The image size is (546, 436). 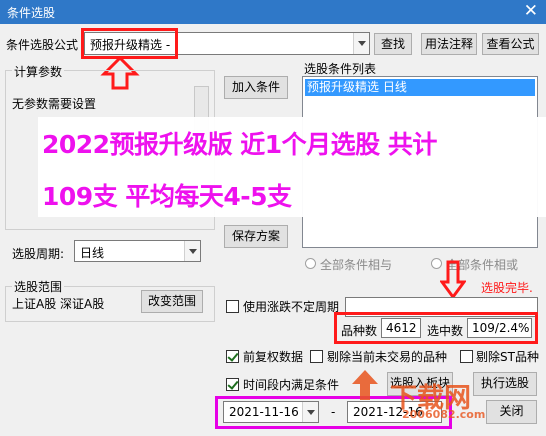 I want to click on watermark-url: 2006082.com, so click(x=444, y=414).